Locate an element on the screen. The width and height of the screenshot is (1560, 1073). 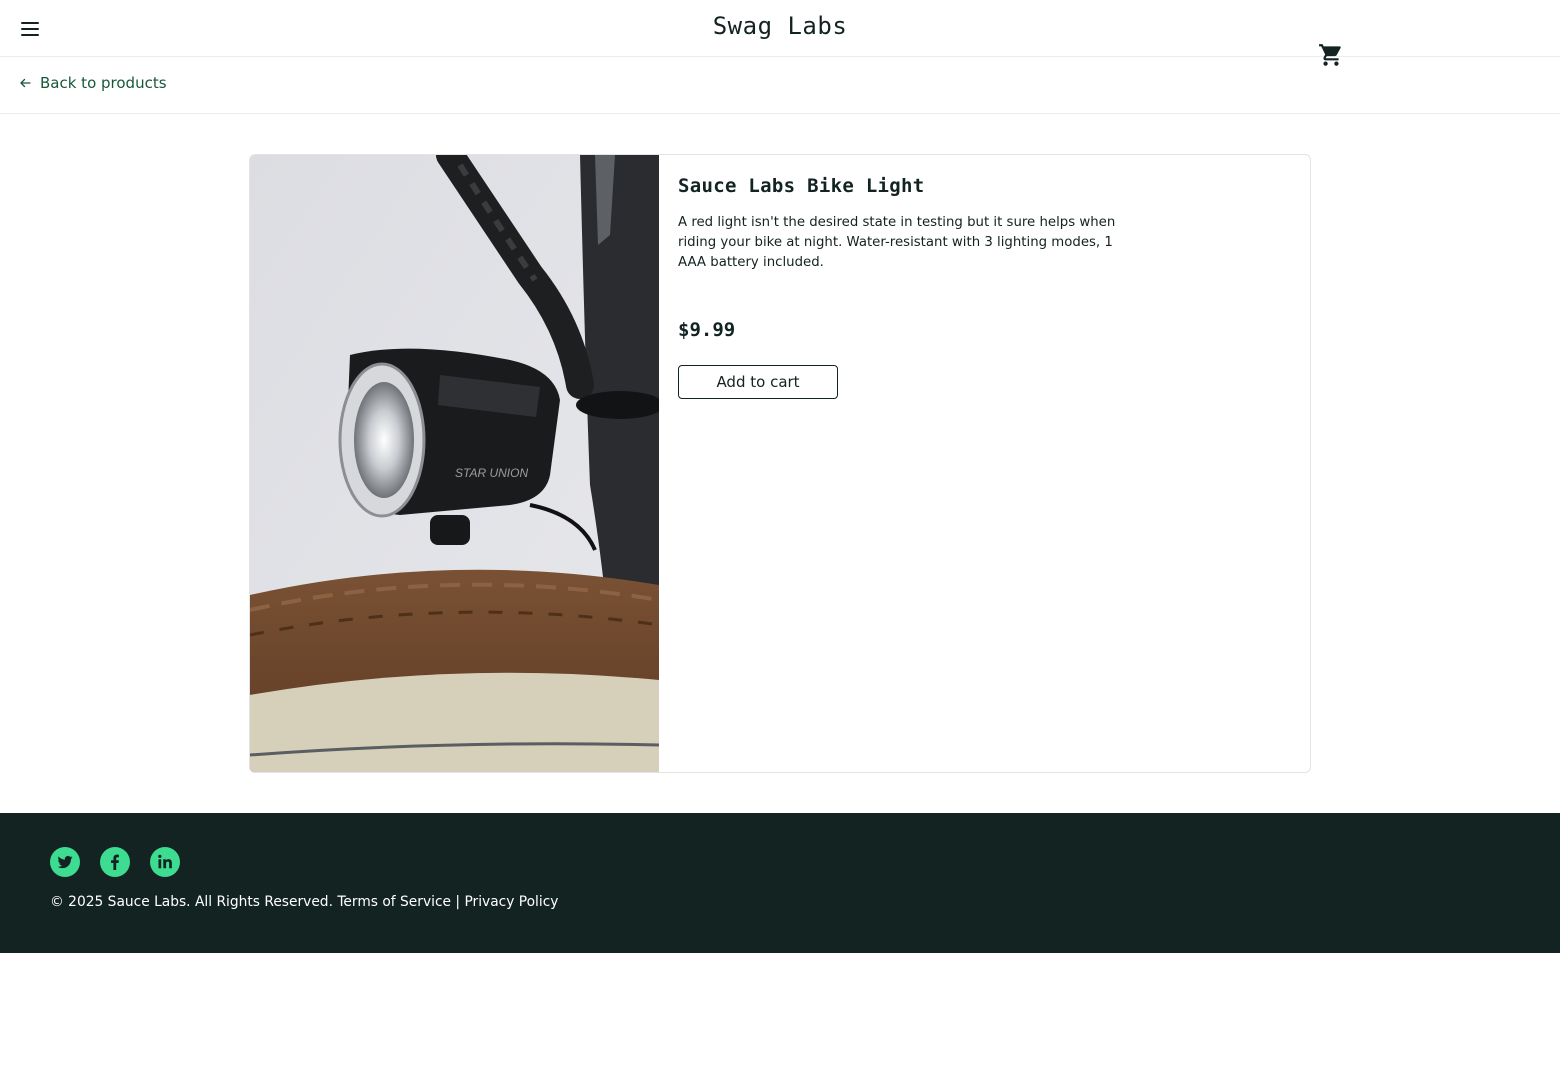
back-to-products-button: Back to products is located at coordinates (92, 83).